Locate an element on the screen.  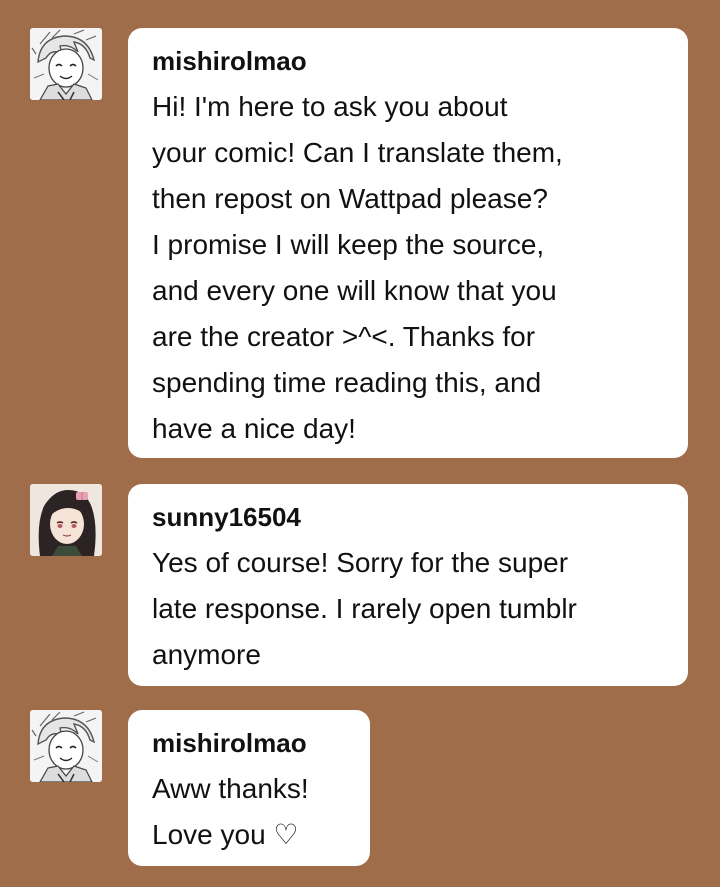
anime-girl-avatar-icon is located at coordinates (66, 520).